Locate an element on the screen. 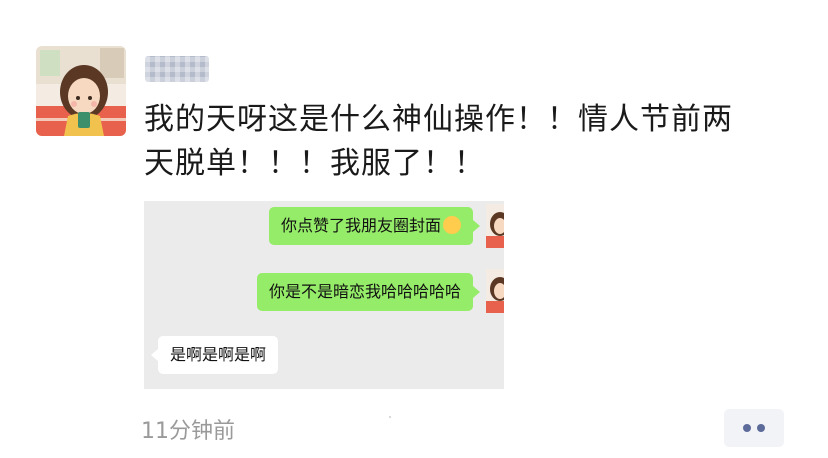  chat-bubble-sent: 你是不是暗恋我哈哈哈哈哈 is located at coordinates (364, 292).